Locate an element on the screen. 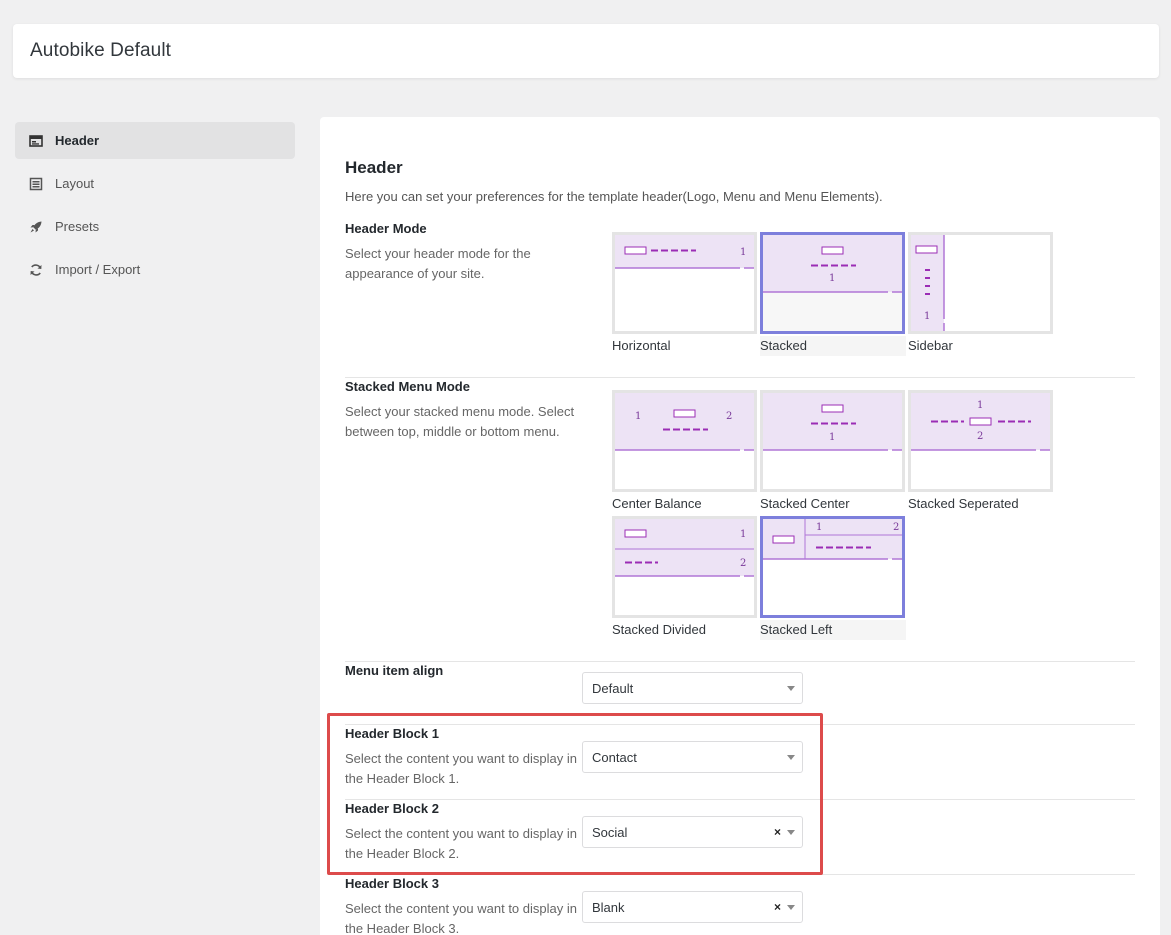 Image resolution: width=1171 pixels, height=935 pixels. stacked-divided-option: 1 2 is located at coordinates (684, 567).